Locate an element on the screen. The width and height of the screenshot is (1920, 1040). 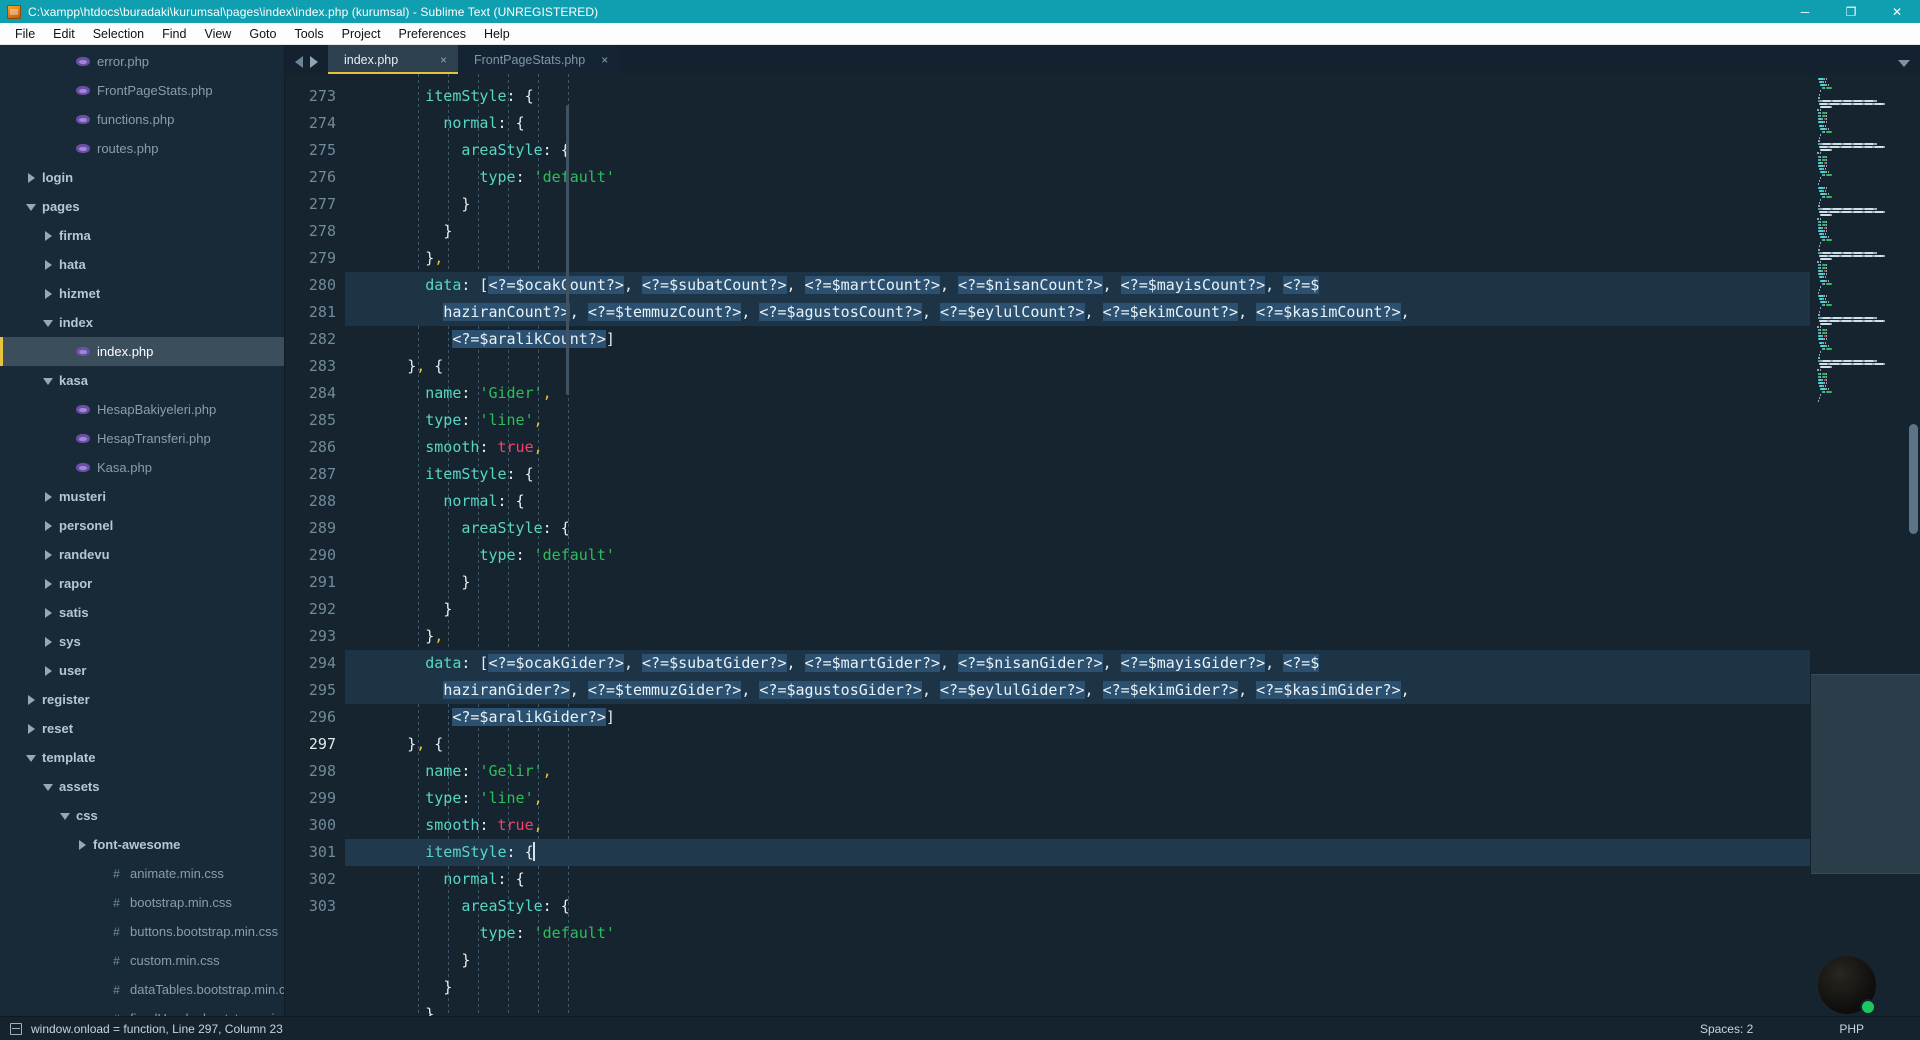
menu-item-view: View is located at coordinates (217, 34).